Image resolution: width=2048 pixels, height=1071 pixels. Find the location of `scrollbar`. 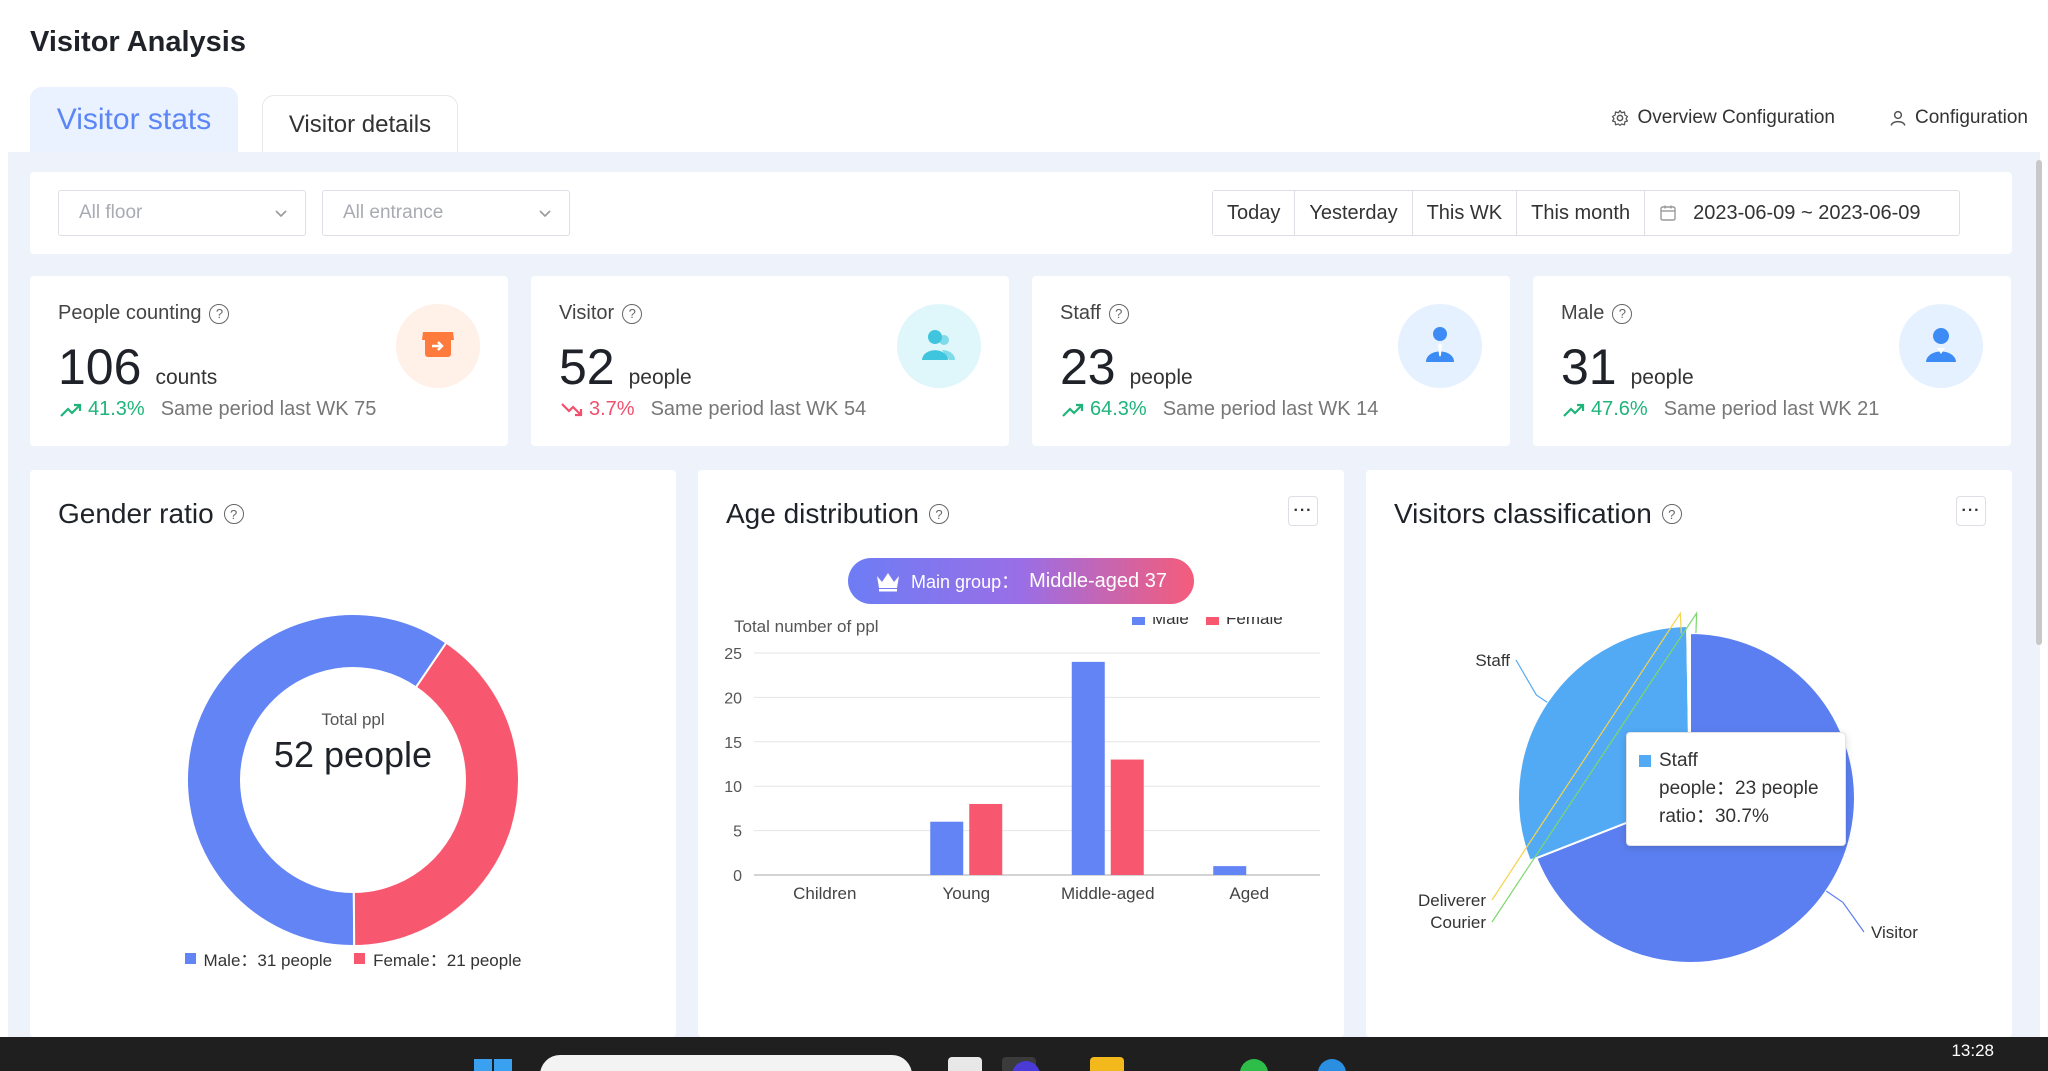

scrollbar is located at coordinates (2039, 402).